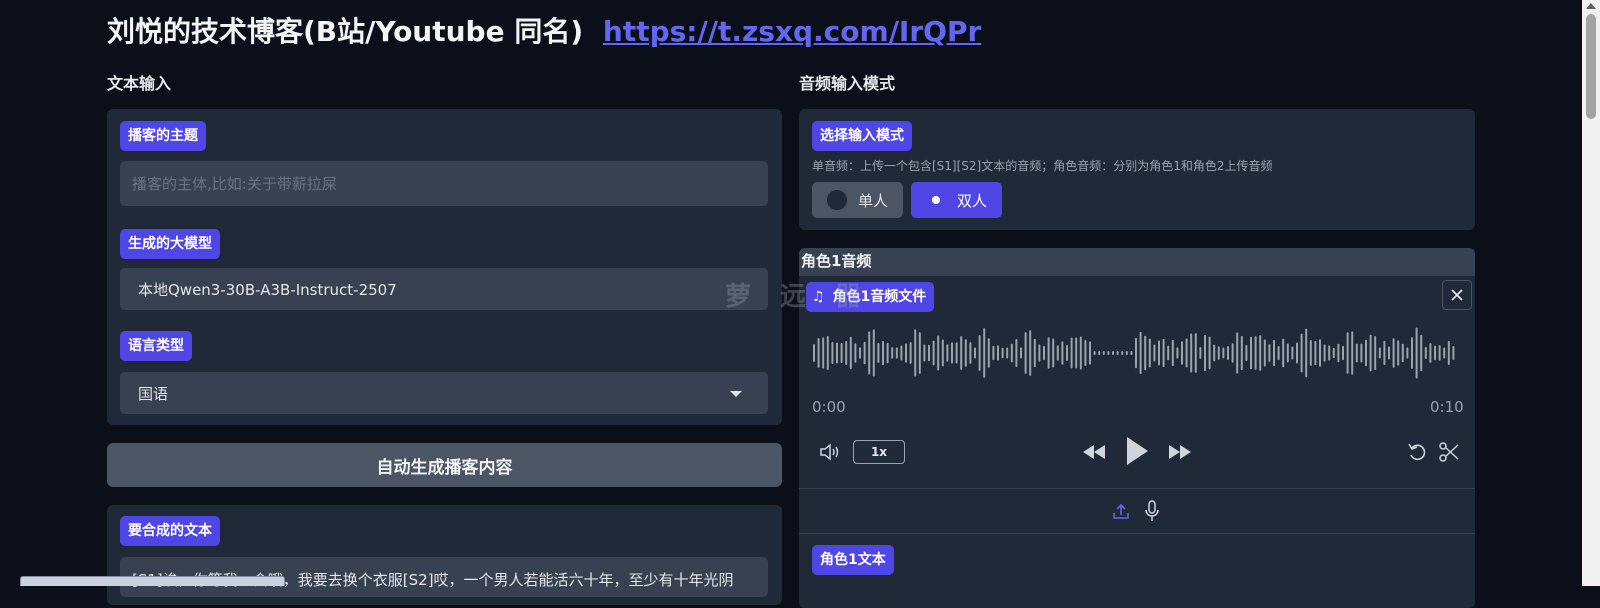 Image resolution: width=1600 pixels, height=608 pixels. What do you see at coordinates (847, 83) in the screenshot?
I see `audio-input-section-label: 音频输入模式` at bounding box center [847, 83].